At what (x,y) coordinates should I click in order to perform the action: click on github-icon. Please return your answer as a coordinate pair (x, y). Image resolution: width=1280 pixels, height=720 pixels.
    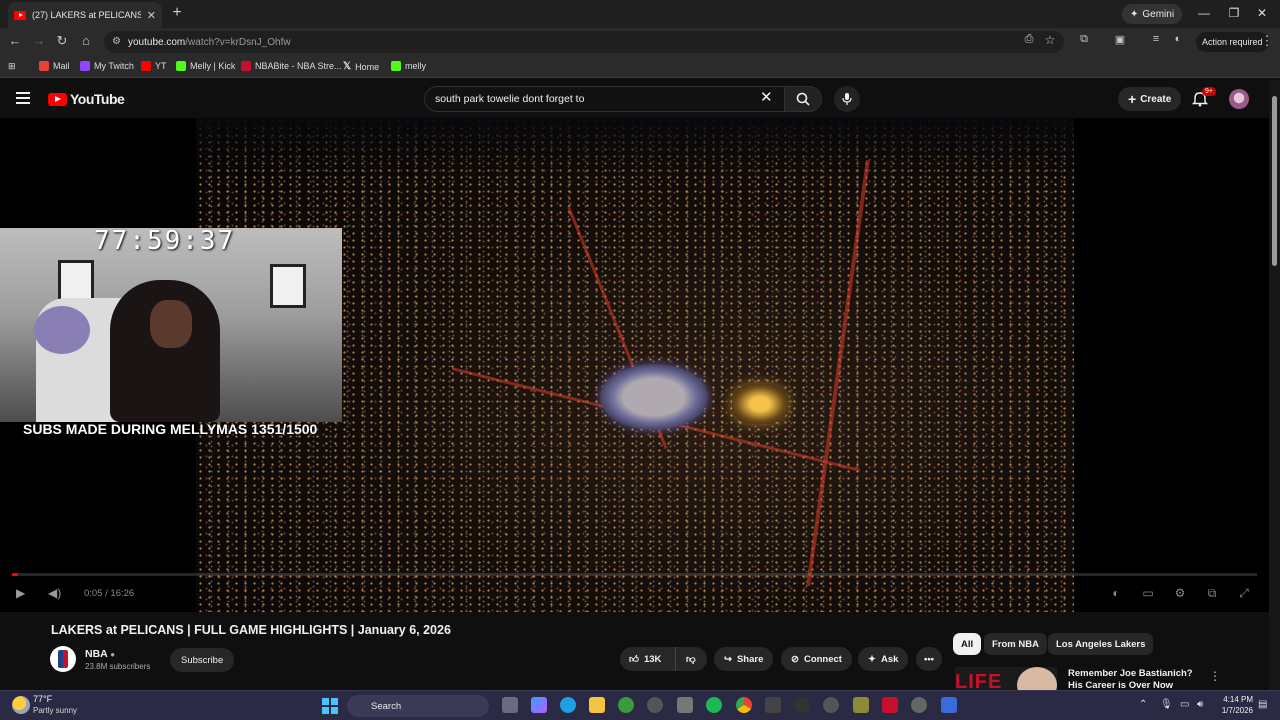
    Looking at the image, I should click on (655, 705).